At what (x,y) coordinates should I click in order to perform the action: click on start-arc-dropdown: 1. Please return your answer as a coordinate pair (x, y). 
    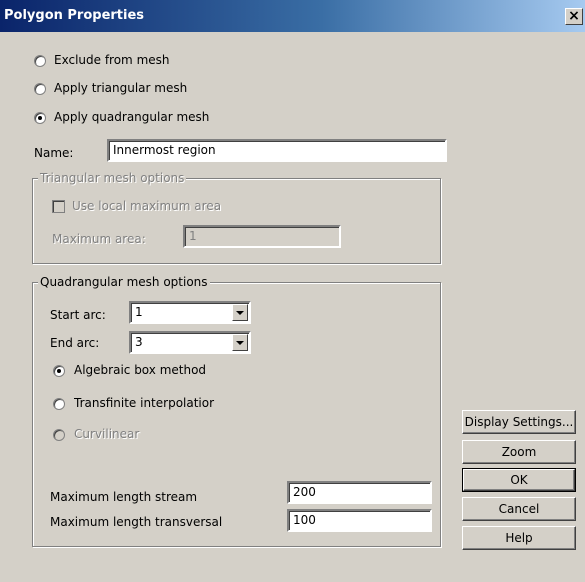
    Looking at the image, I should click on (190, 312).